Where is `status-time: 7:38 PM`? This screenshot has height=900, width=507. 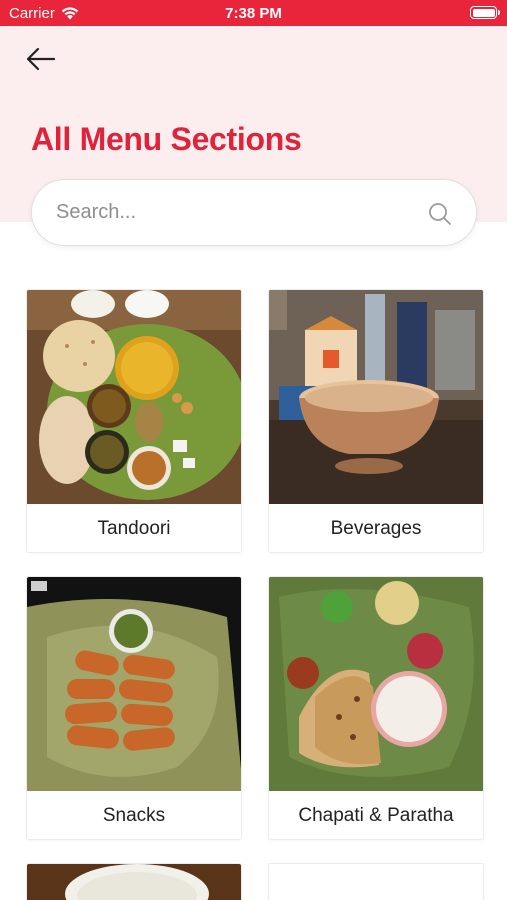 status-time: 7:38 PM is located at coordinates (253, 13).